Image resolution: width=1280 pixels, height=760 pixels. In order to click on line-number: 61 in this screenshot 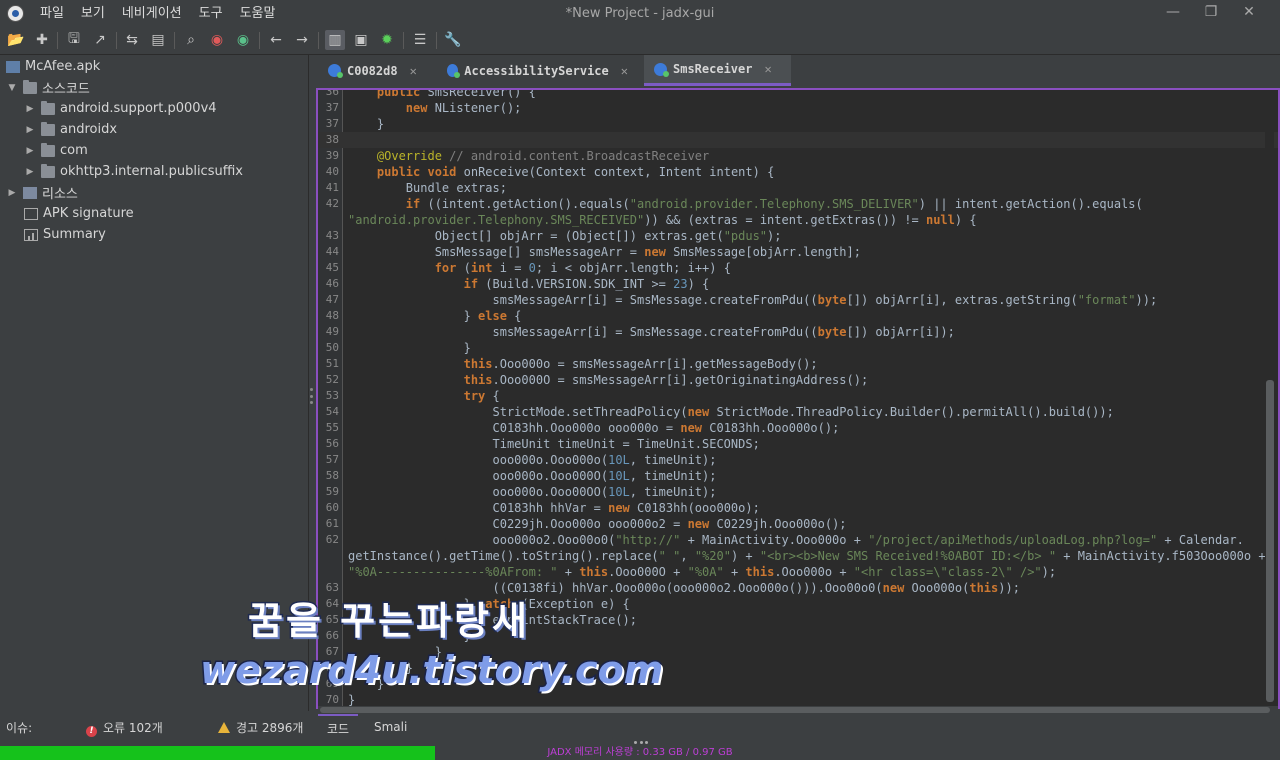, I will do `click(332, 523)`.